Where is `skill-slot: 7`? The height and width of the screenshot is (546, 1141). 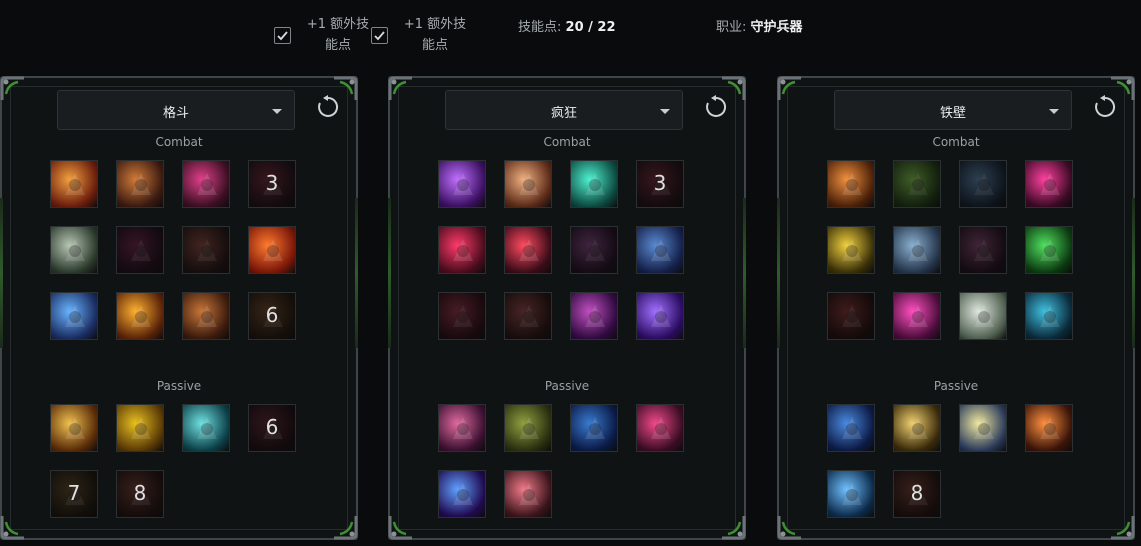 skill-slot: 7 is located at coordinates (74, 494).